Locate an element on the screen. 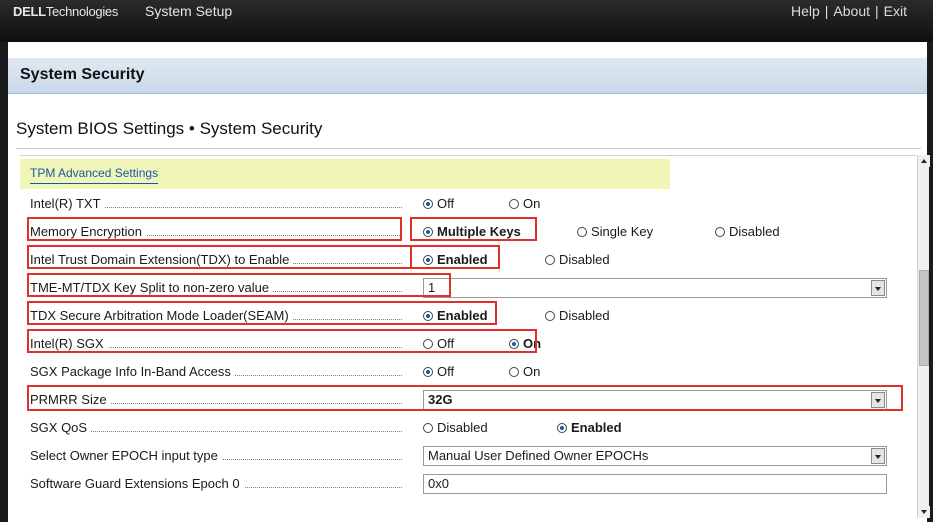 The image size is (933, 522). dropdown-select-owner-epoch-input-type: Manual User Defined Owner EPOCHs is located at coordinates (655, 456).